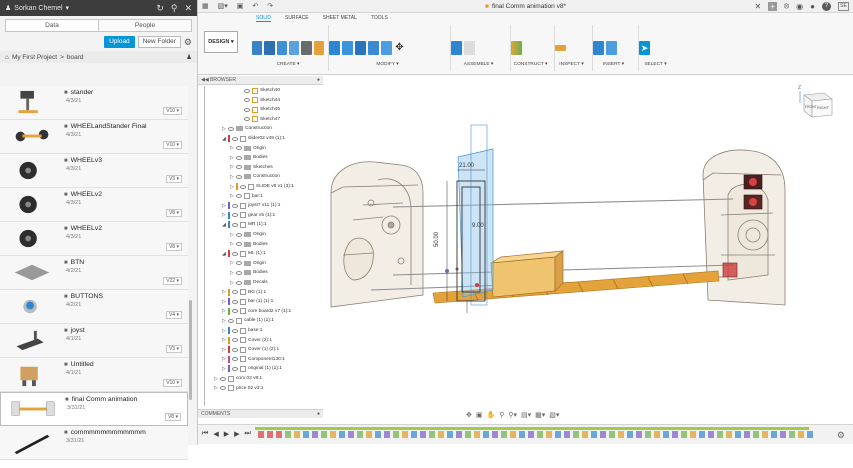 The height and width of the screenshot is (468, 853). Describe the element at coordinates (251, 205) in the screenshot. I see `tree-node: ▷ joyst7 v11 (1):1` at that location.